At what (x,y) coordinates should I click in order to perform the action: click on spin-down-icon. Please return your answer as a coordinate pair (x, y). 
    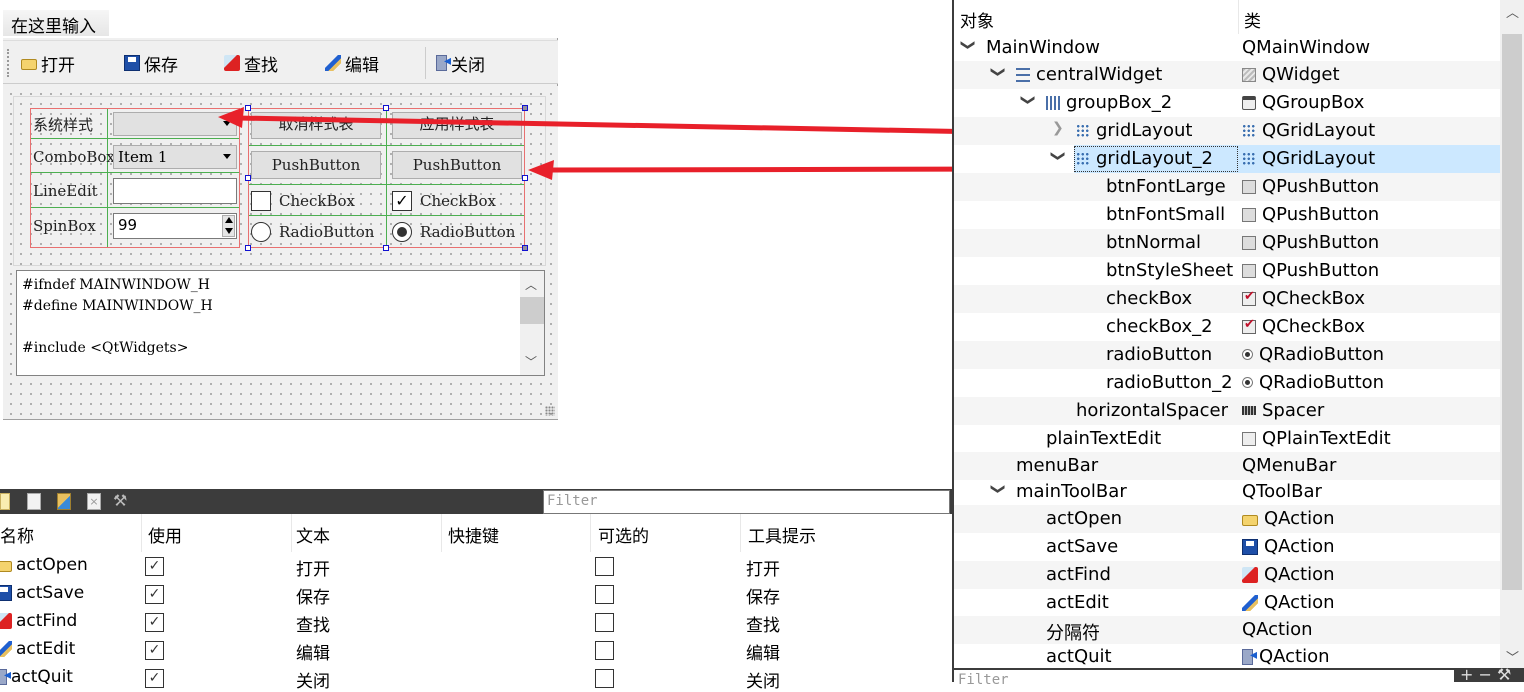
    Looking at the image, I should click on (229, 231).